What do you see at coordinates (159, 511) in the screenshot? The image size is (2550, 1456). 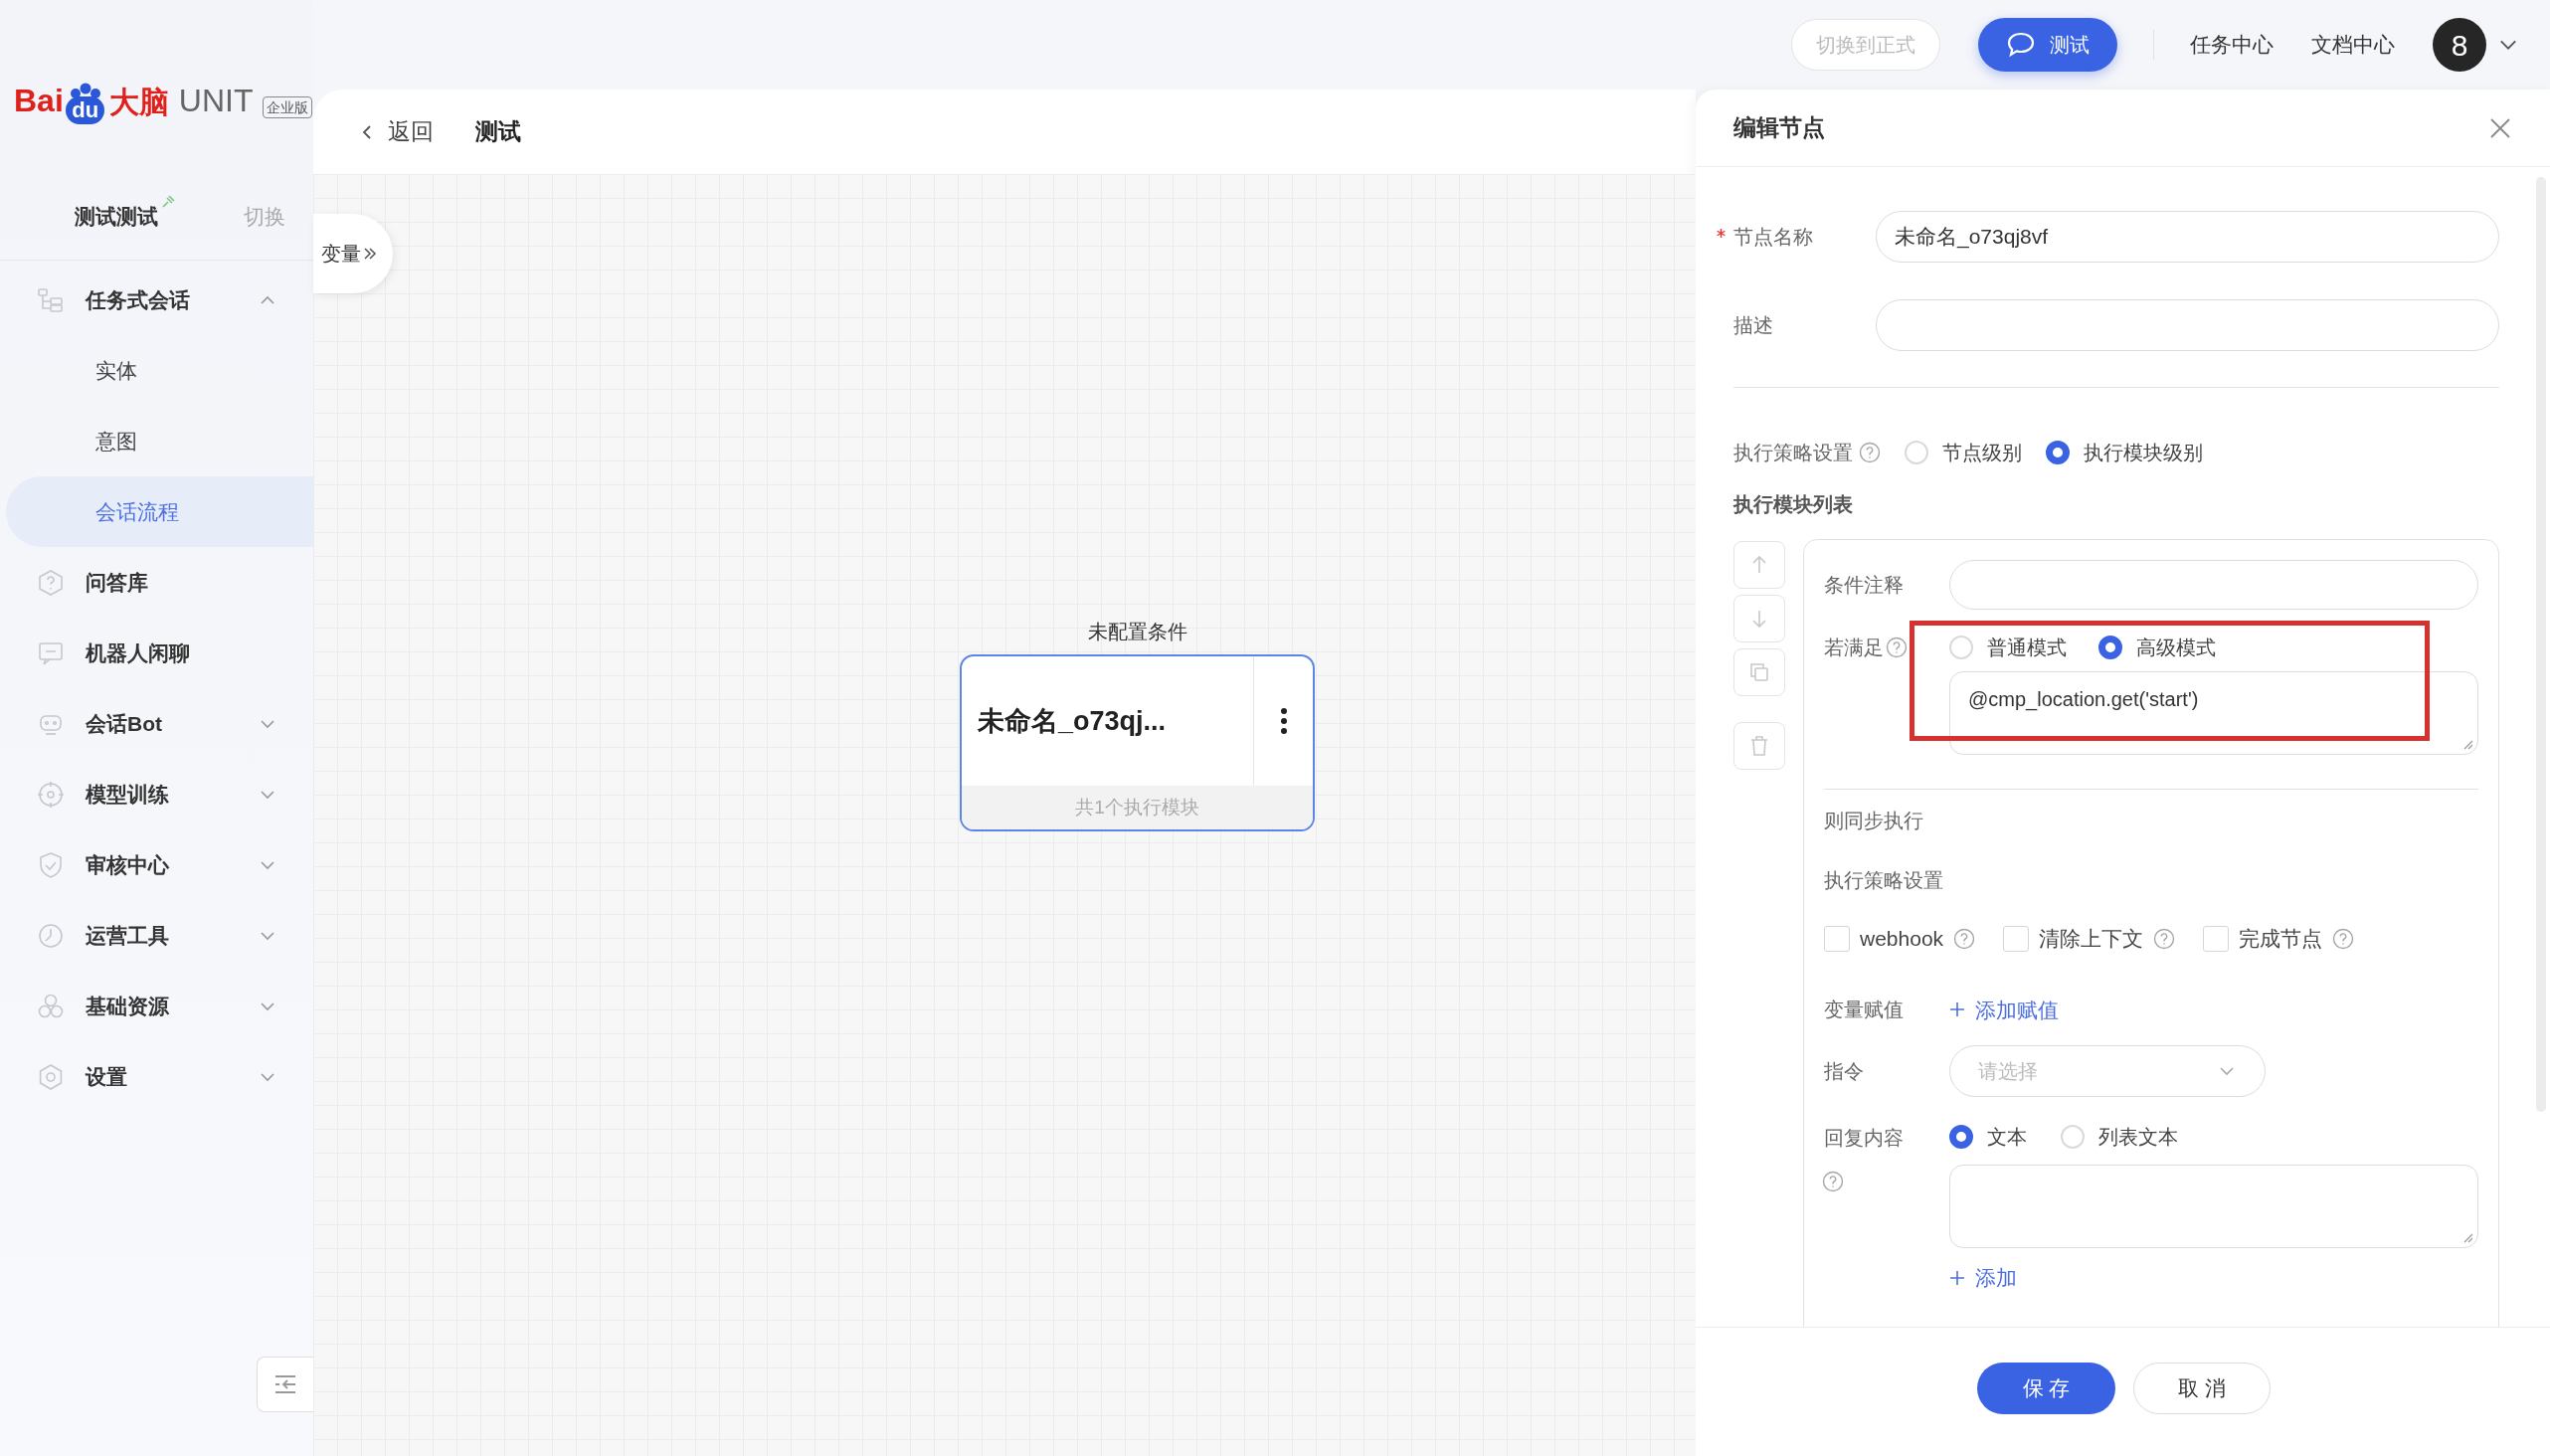 I see `submenu-item: 会话流程` at bounding box center [159, 511].